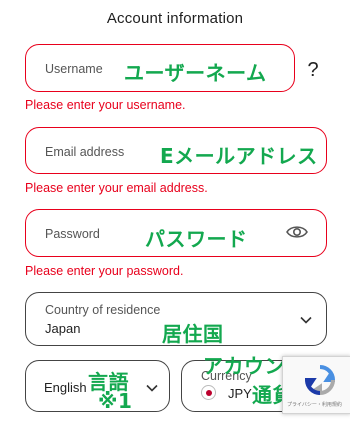 This screenshot has height=424, width=350. I want to click on page-title: Account information, so click(175, 18).